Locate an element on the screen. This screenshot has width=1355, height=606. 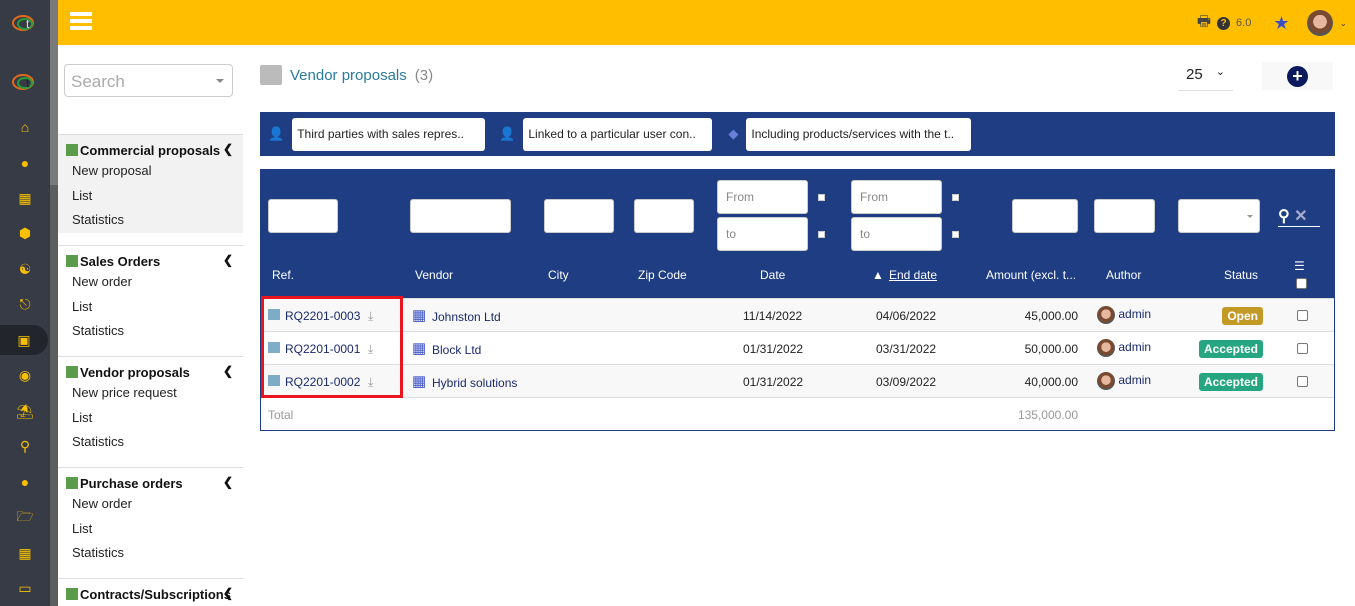
calendar-icon: ▦ is located at coordinates (25, 553).